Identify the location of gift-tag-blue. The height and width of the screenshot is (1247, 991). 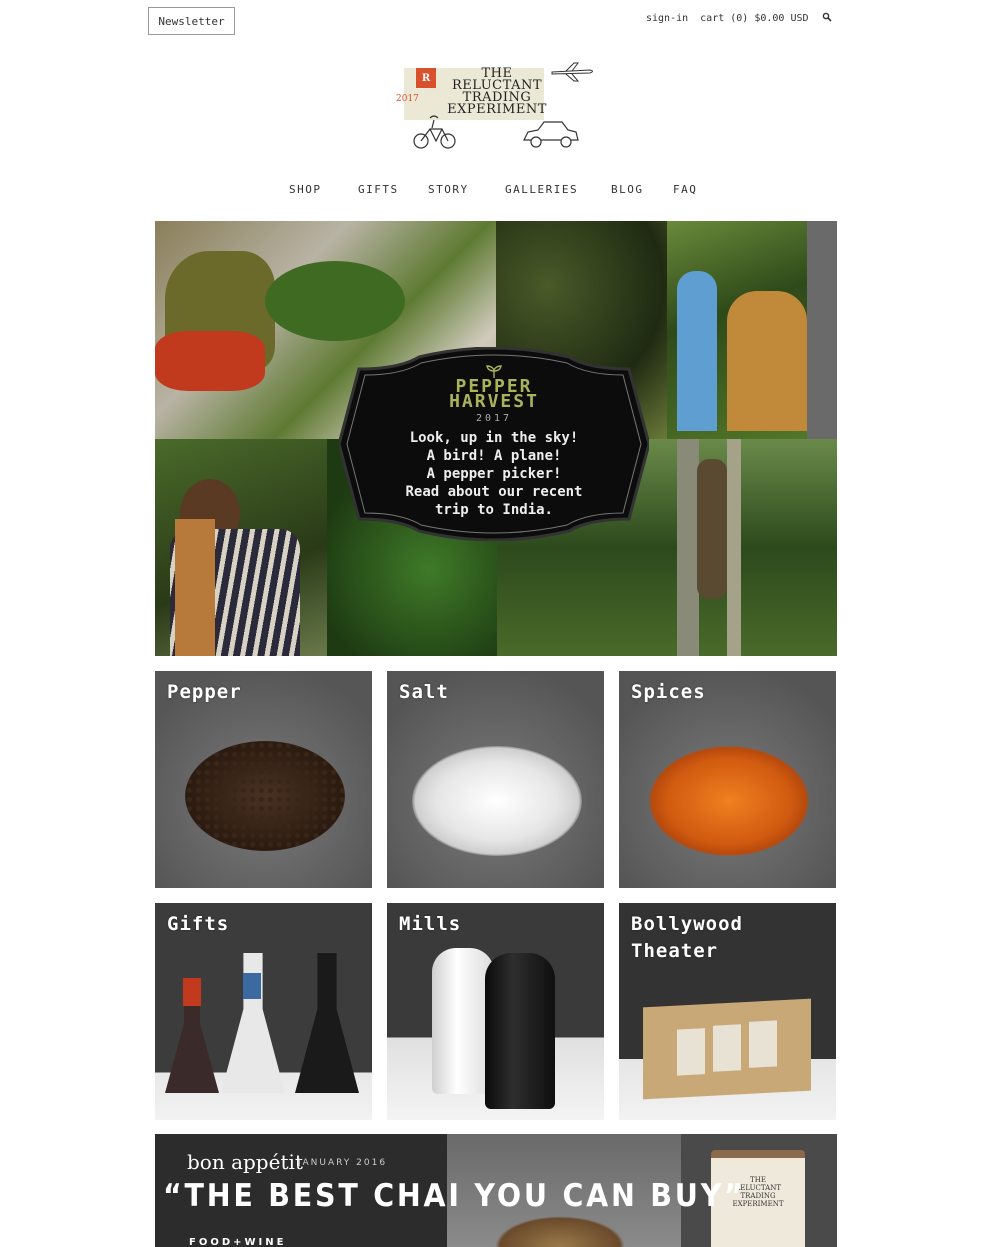
(252, 986).